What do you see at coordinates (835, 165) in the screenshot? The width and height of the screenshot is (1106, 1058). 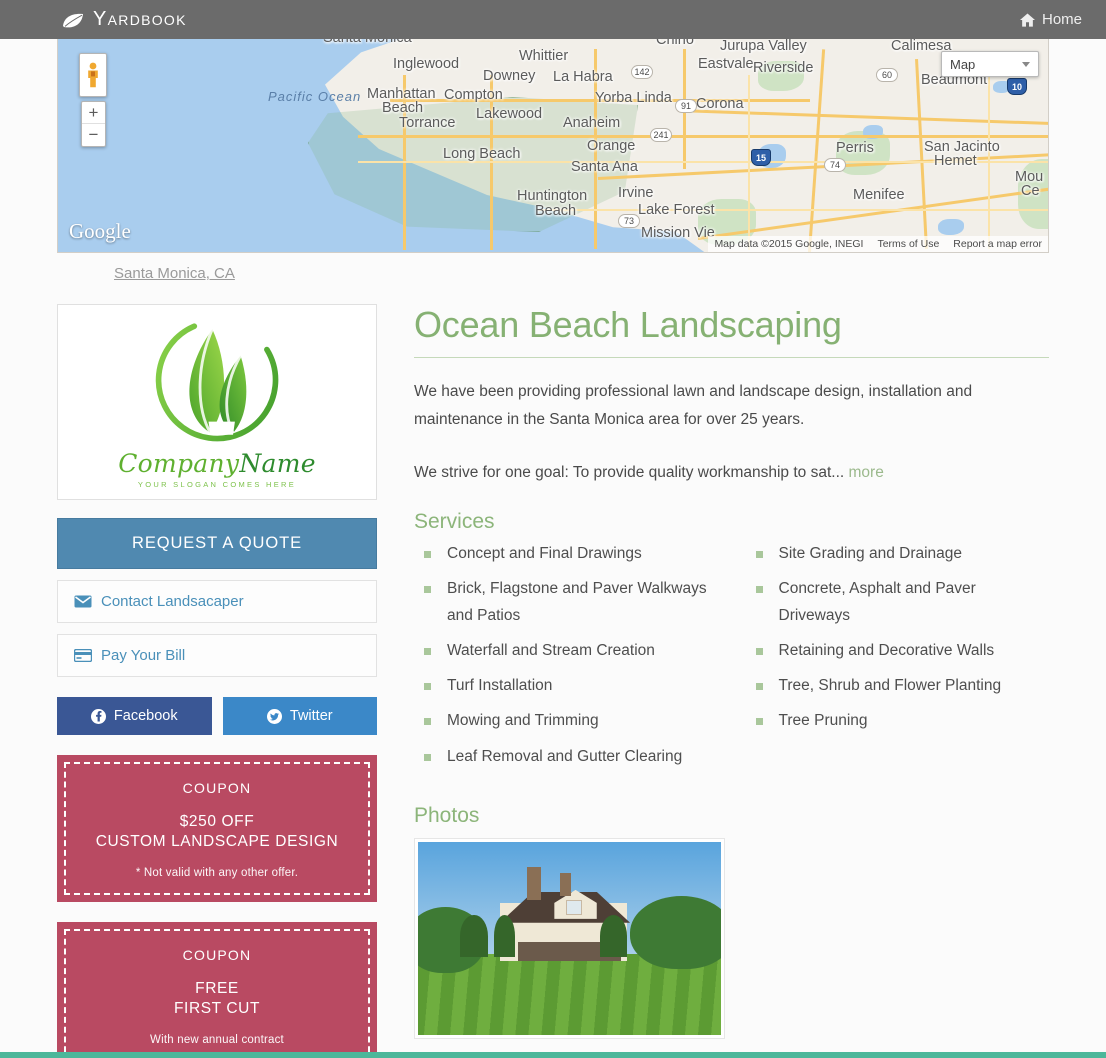 I see `map-highway-shield: 74` at bounding box center [835, 165].